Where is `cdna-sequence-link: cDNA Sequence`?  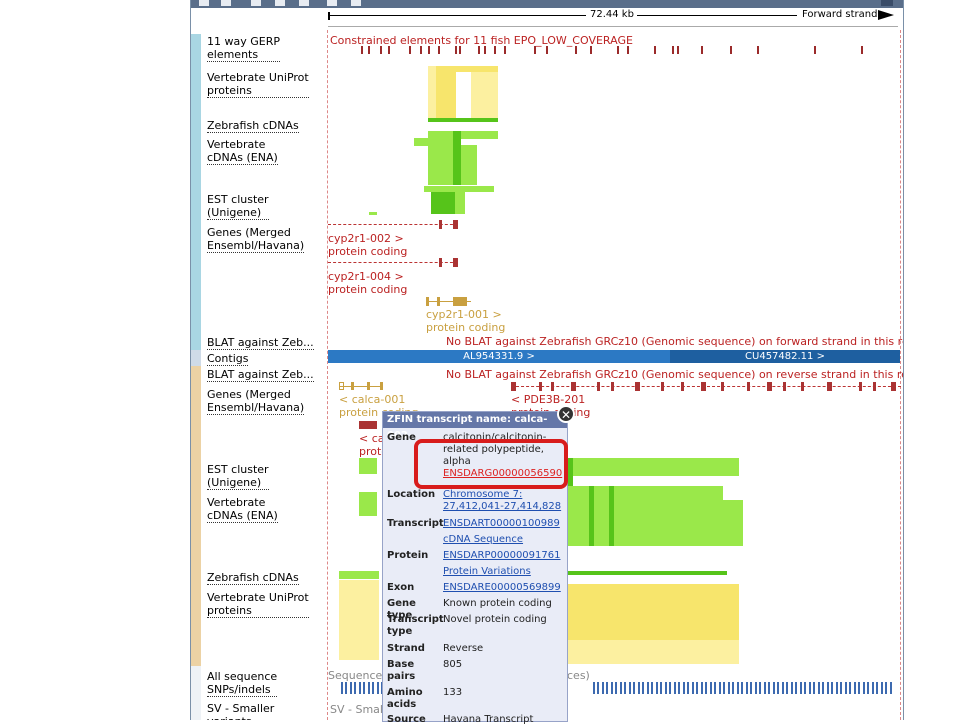 cdna-sequence-link: cDNA Sequence is located at coordinates (483, 539).